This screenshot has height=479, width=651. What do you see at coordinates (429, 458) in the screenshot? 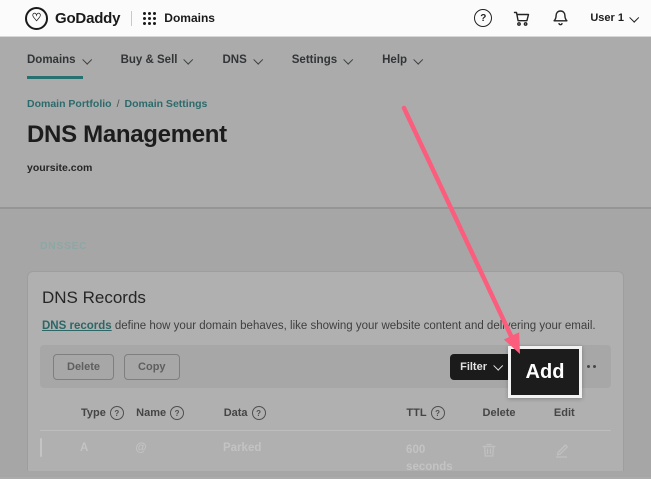
I see `record-ttl: 600 seconds` at bounding box center [429, 458].